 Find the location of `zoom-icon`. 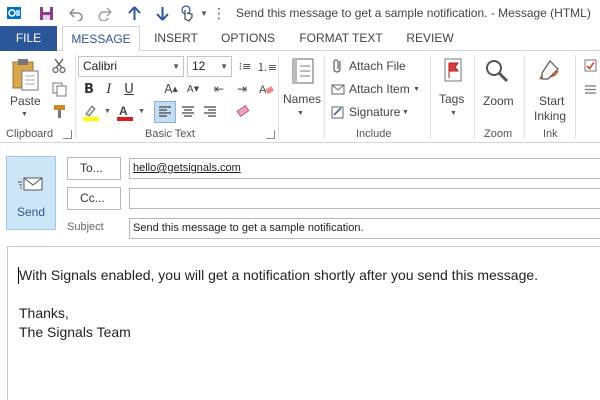

zoom-icon is located at coordinates (497, 71).